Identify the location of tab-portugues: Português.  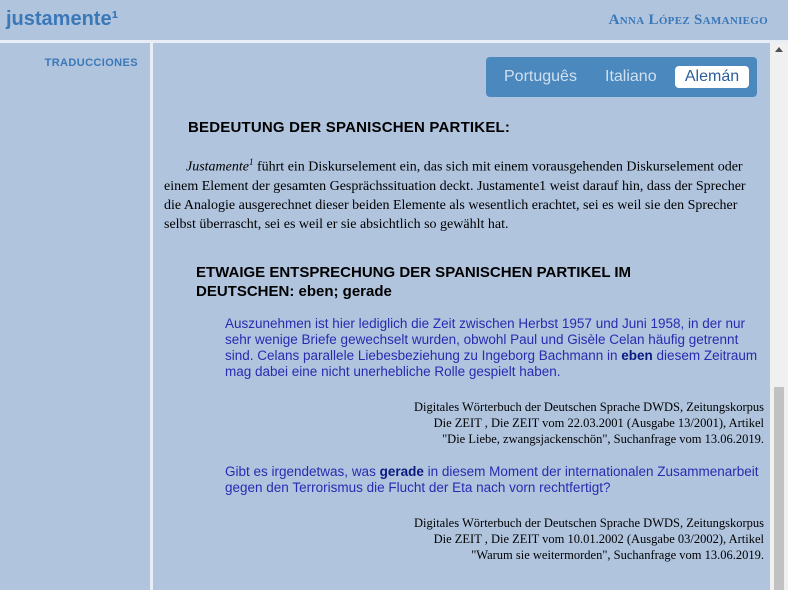
(540, 77).